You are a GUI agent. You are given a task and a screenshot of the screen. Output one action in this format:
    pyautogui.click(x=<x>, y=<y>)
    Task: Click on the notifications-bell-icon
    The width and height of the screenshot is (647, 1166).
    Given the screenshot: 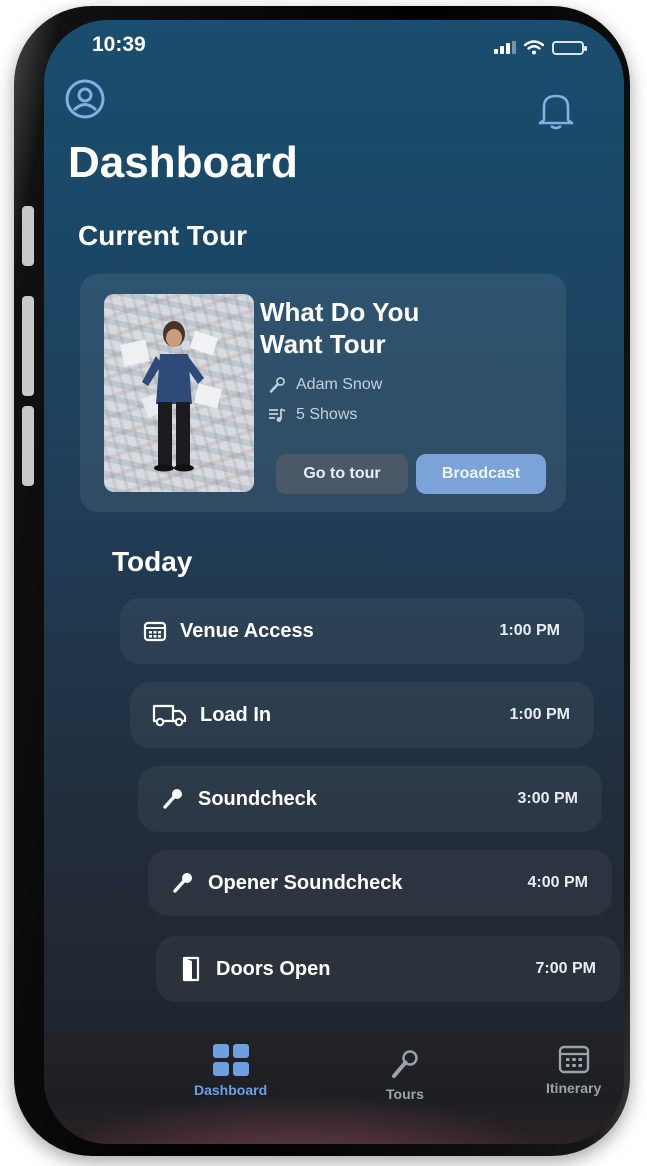 What is the action you would take?
    pyautogui.click(x=556, y=110)
    